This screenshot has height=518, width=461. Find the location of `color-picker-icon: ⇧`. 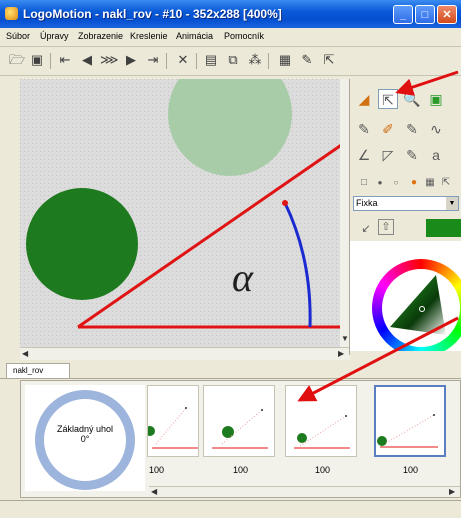

color-picker-icon: ⇧ is located at coordinates (386, 227).